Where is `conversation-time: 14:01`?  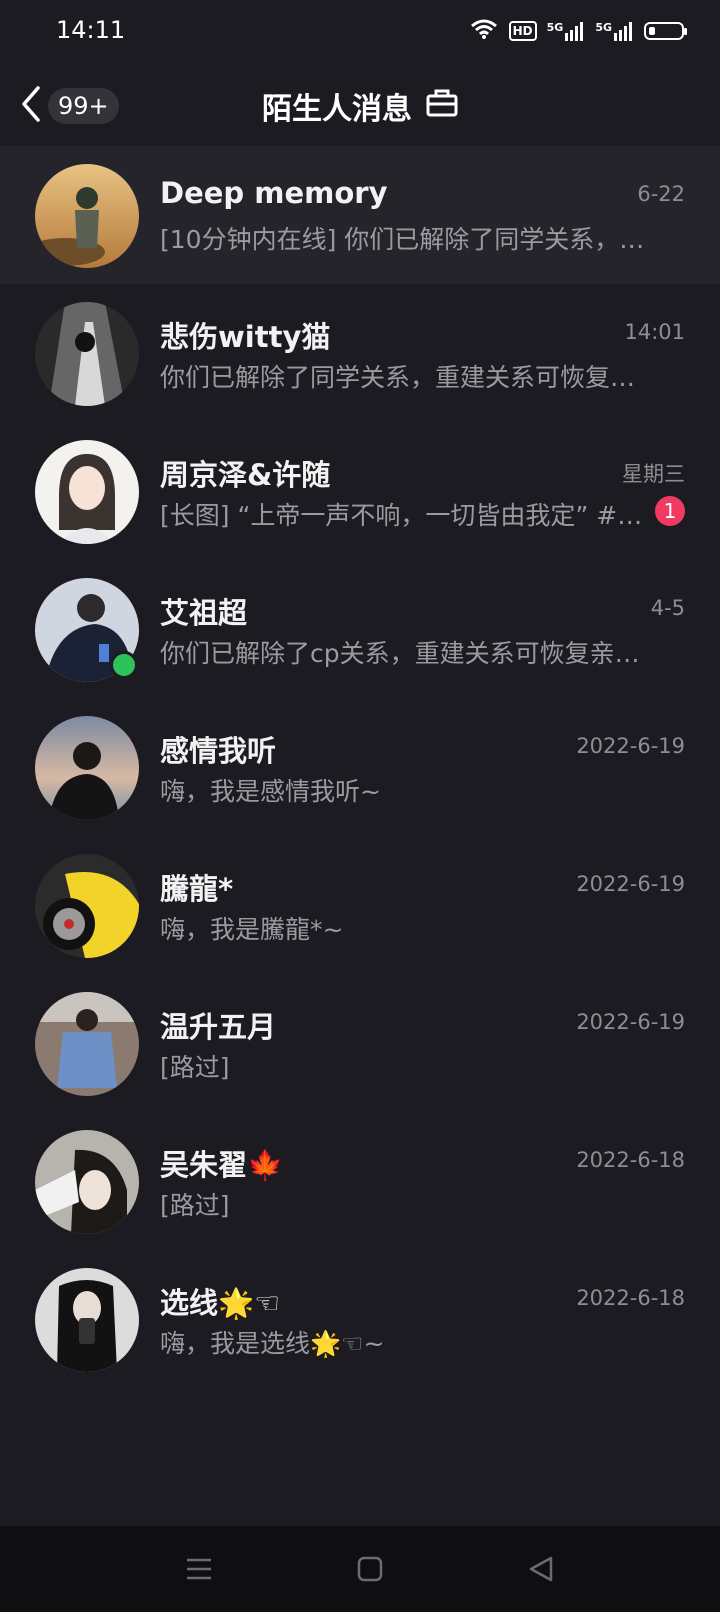
conversation-time: 14:01 is located at coordinates (654, 332).